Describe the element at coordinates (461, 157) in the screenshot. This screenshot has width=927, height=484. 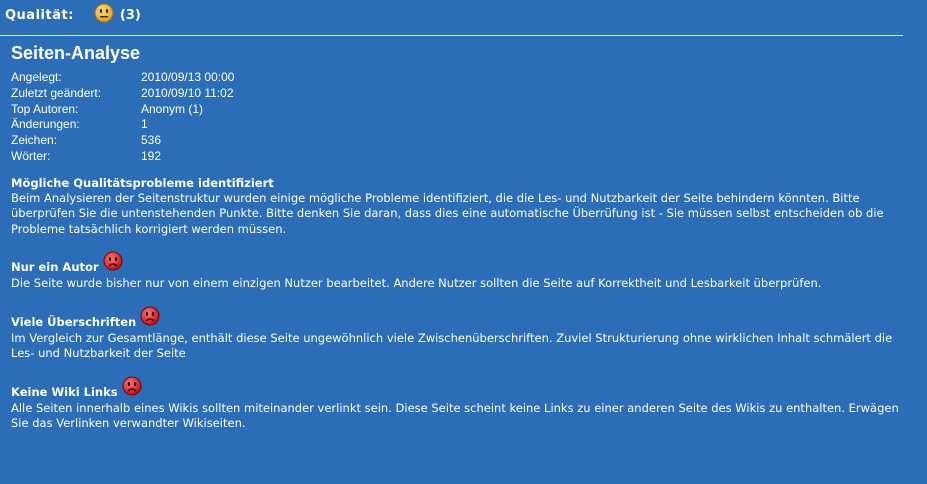
I see `meta-row-words: Wörter: 192` at that location.